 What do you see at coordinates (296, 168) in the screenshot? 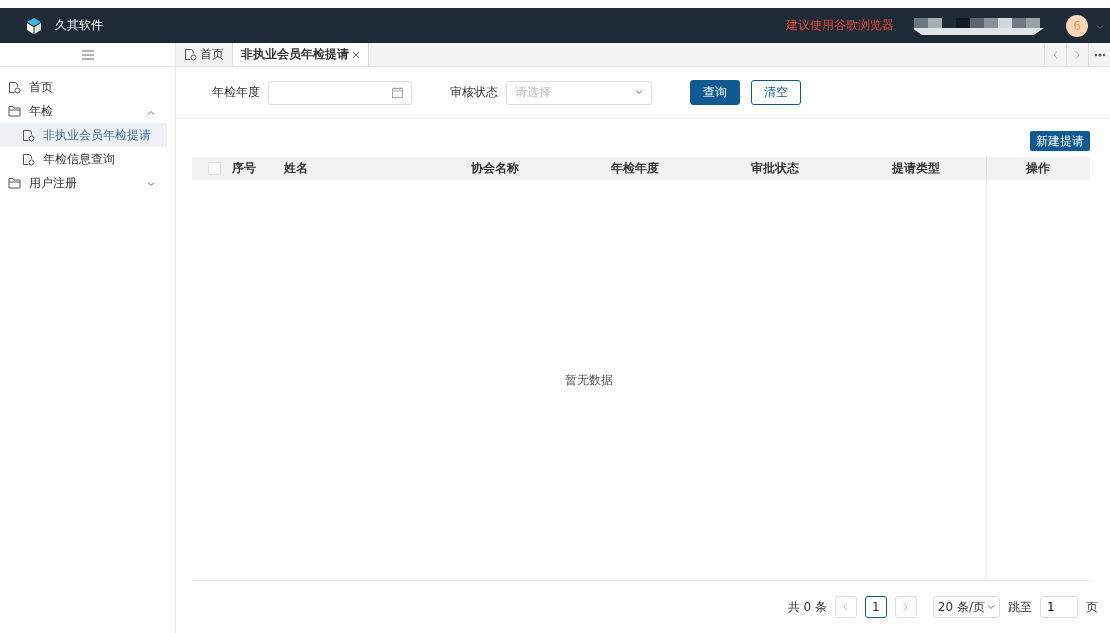
I see `column-header: 姓名` at bounding box center [296, 168].